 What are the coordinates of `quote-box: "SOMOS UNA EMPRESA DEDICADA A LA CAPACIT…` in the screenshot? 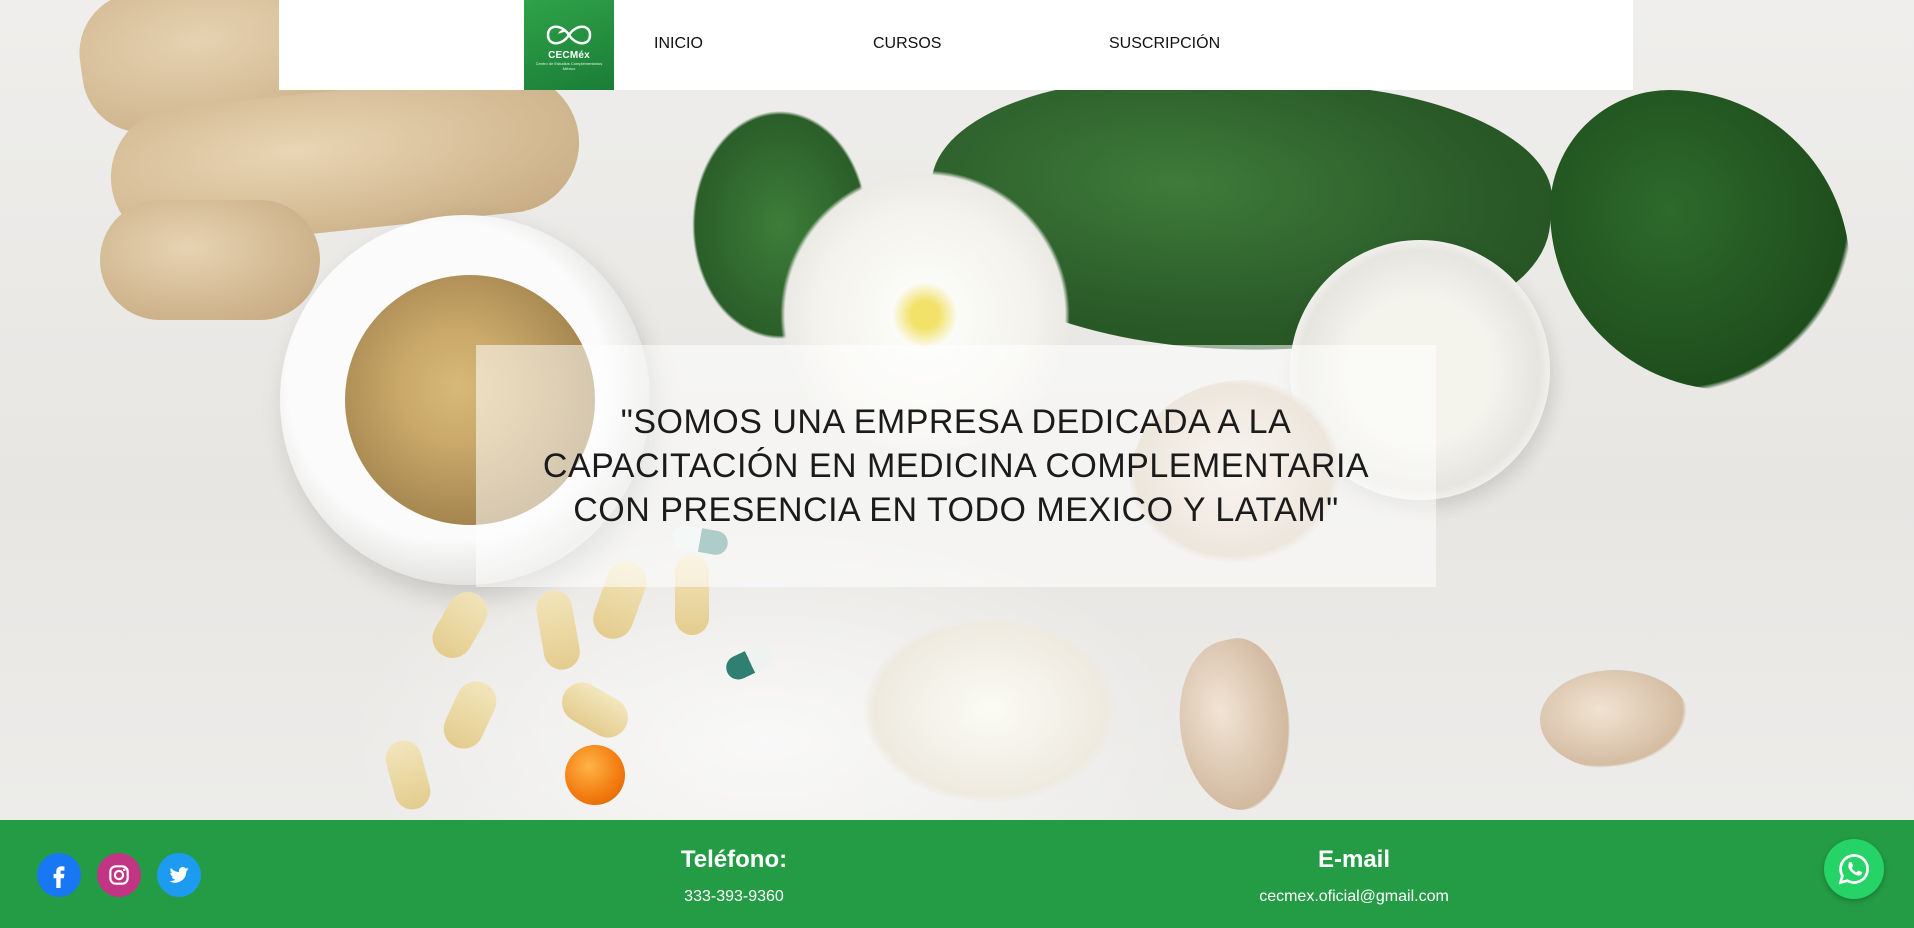 It's located at (956, 466).